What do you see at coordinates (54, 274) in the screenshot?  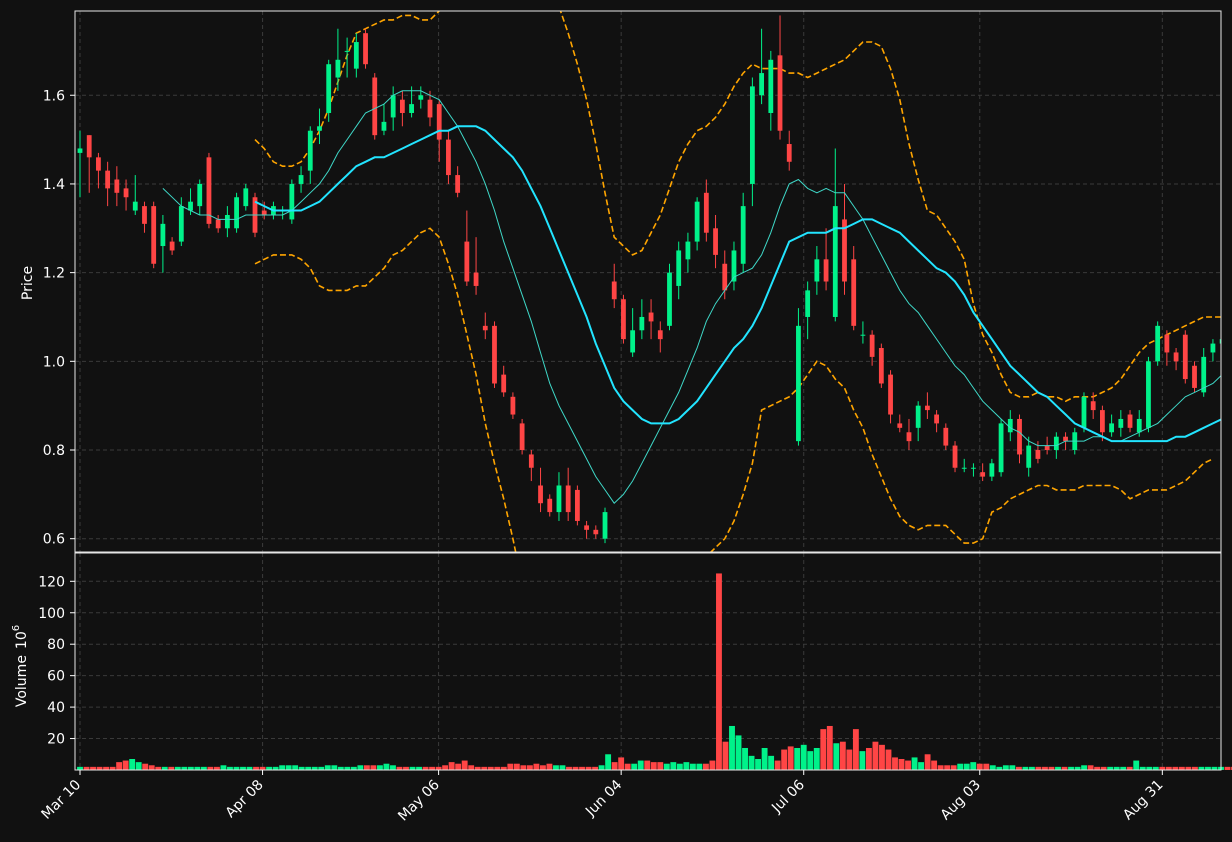 I see `y-tick-label: 1.2` at bounding box center [54, 274].